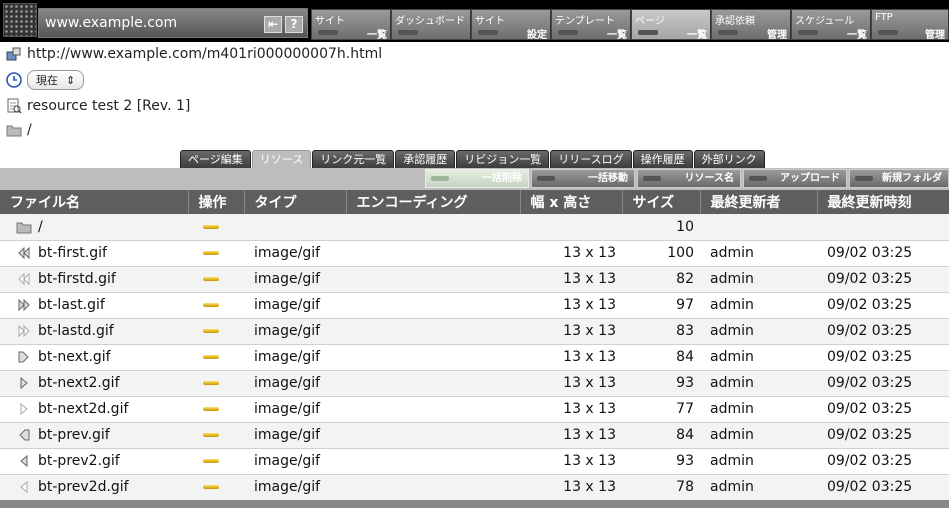  What do you see at coordinates (29, 130) in the screenshot?
I see `folder-path: /` at bounding box center [29, 130].